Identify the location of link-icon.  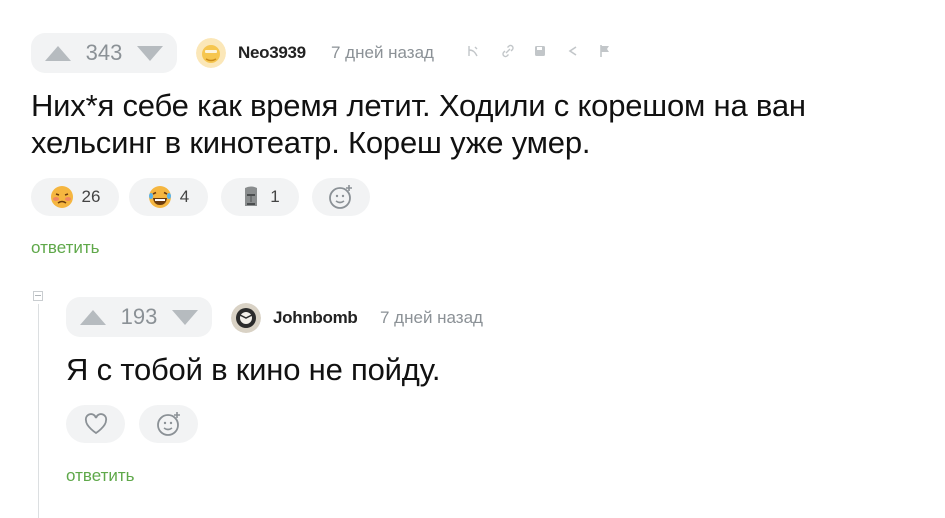
(508, 52).